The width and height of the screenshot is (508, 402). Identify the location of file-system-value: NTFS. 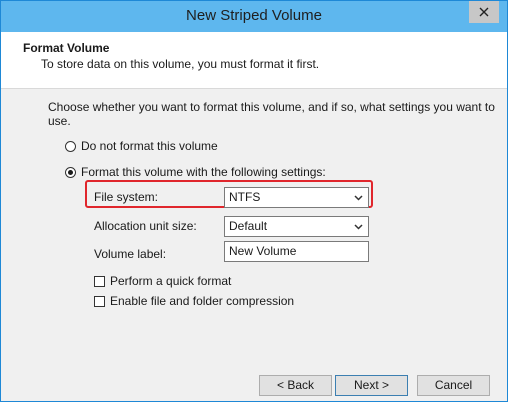
(245, 197).